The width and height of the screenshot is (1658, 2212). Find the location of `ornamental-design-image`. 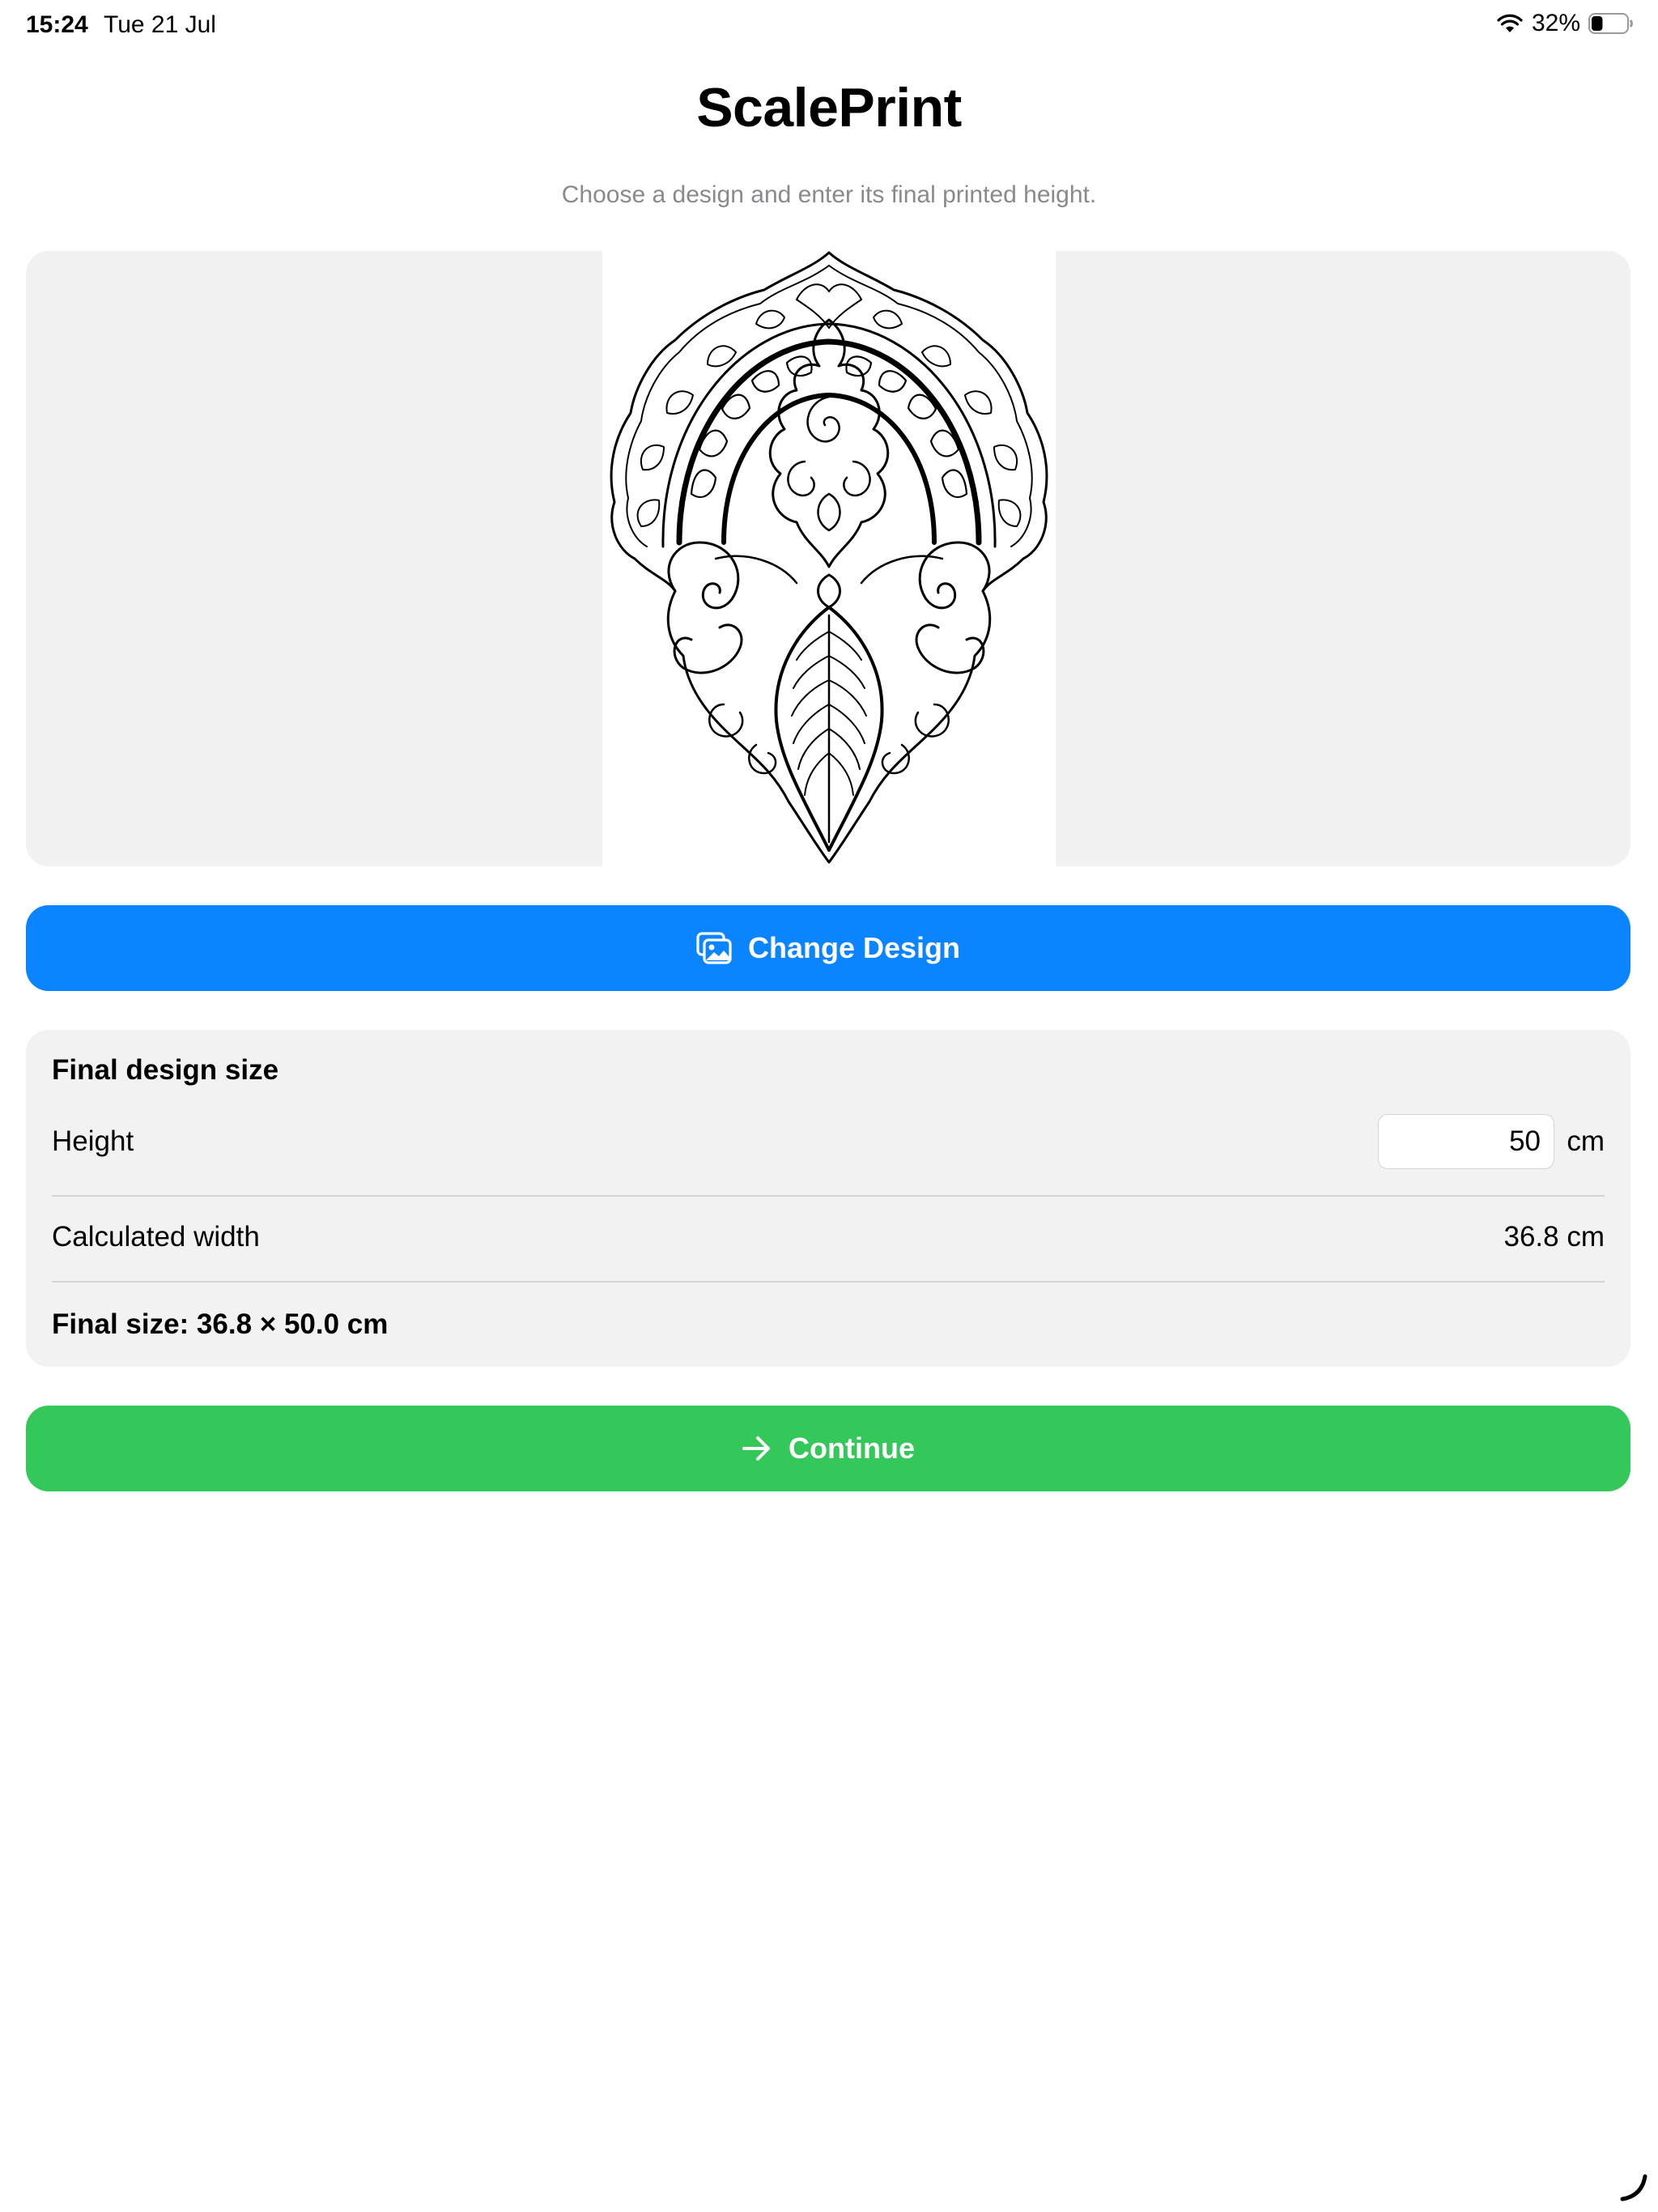

ornamental-design-image is located at coordinates (829, 559).